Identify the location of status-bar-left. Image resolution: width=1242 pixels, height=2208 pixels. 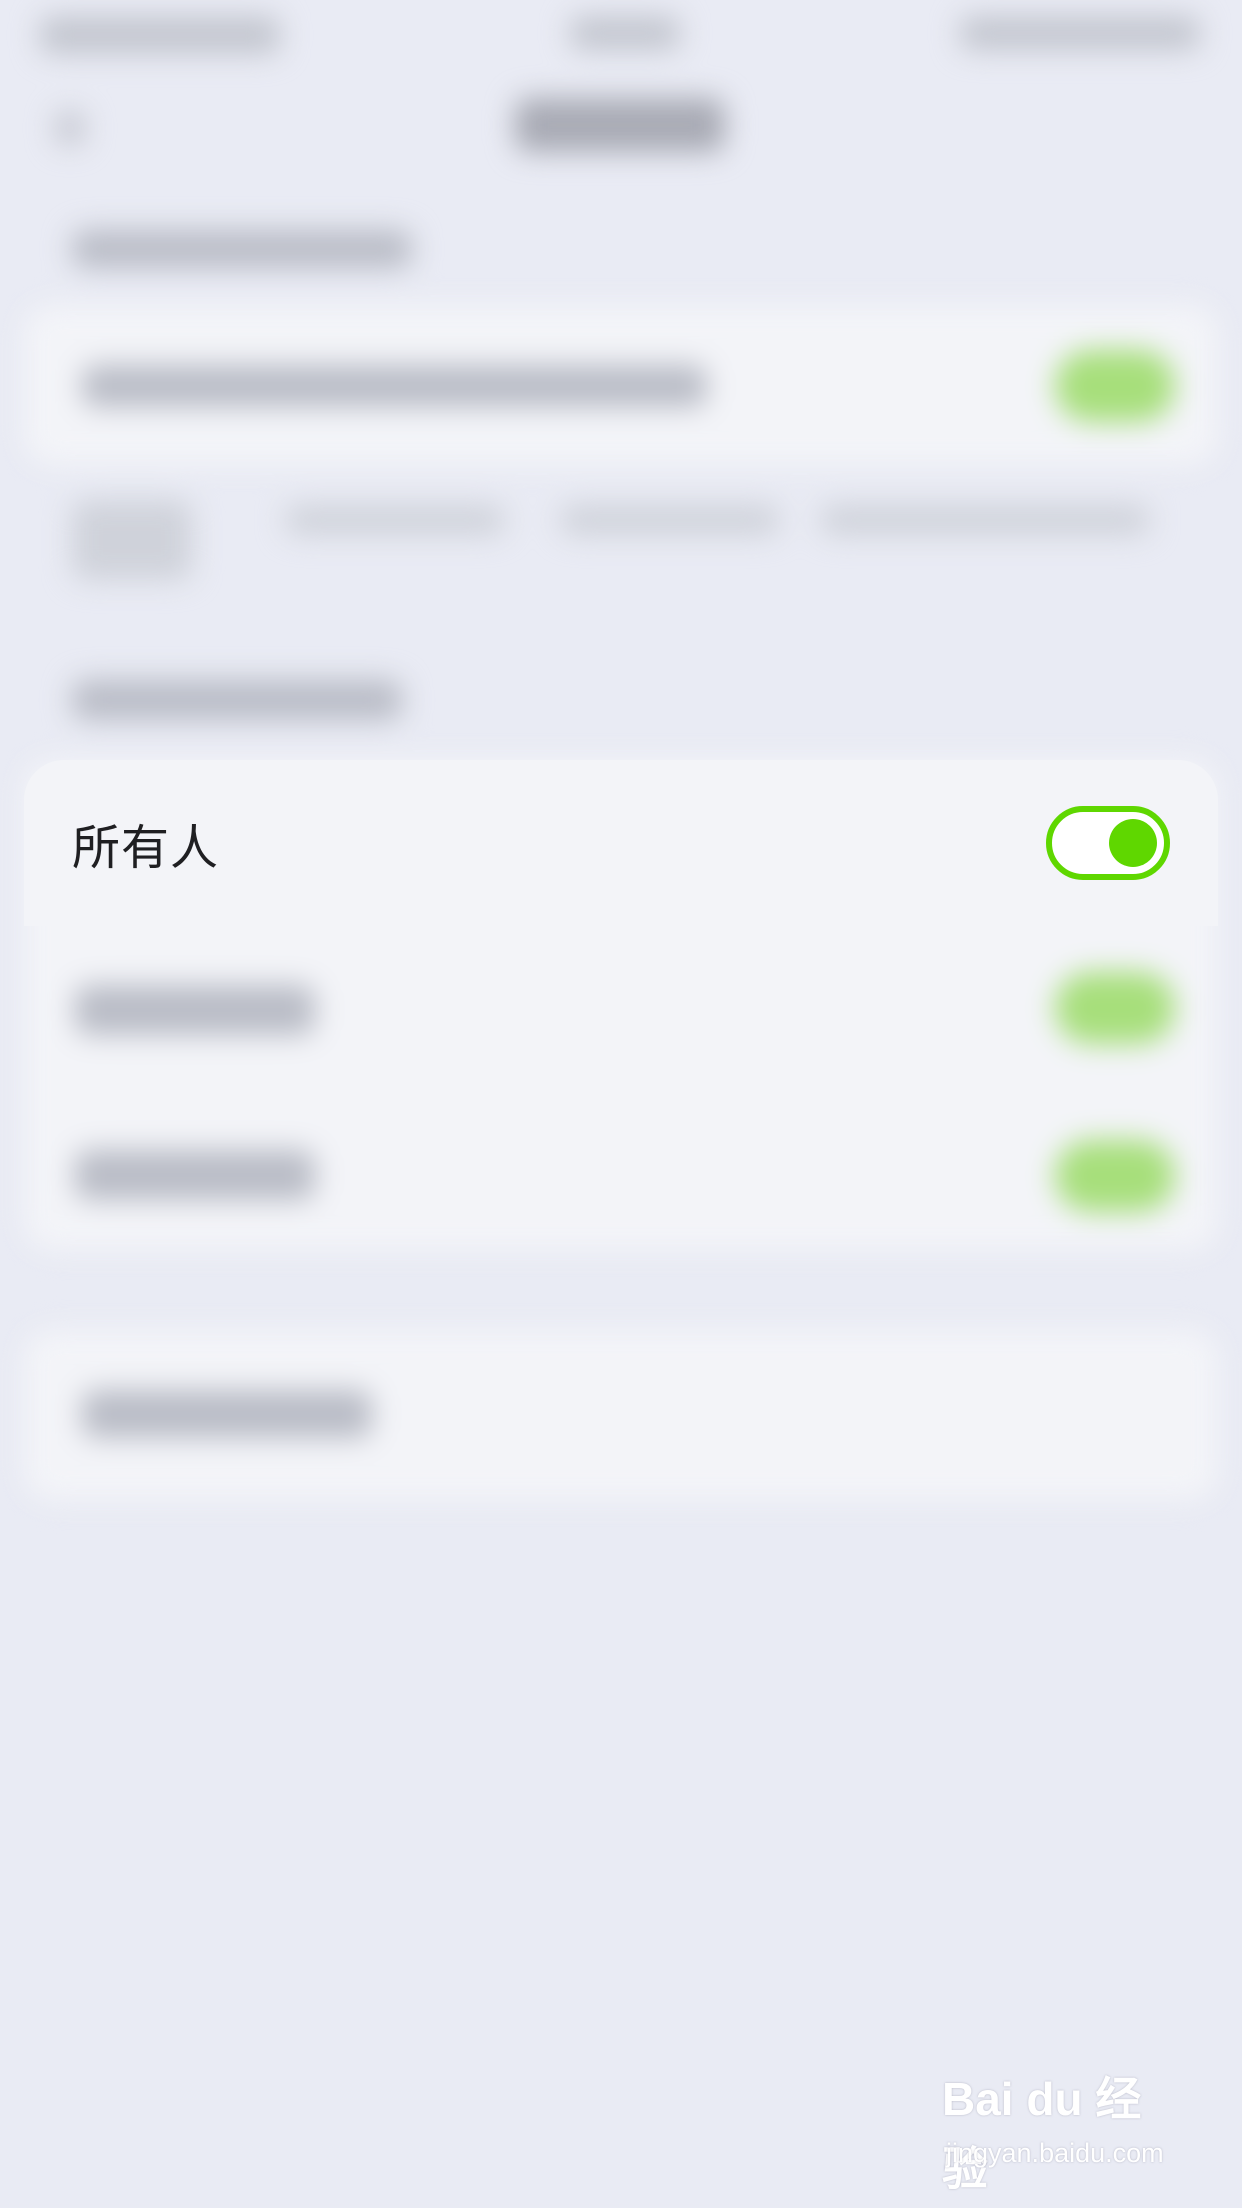
(160, 35).